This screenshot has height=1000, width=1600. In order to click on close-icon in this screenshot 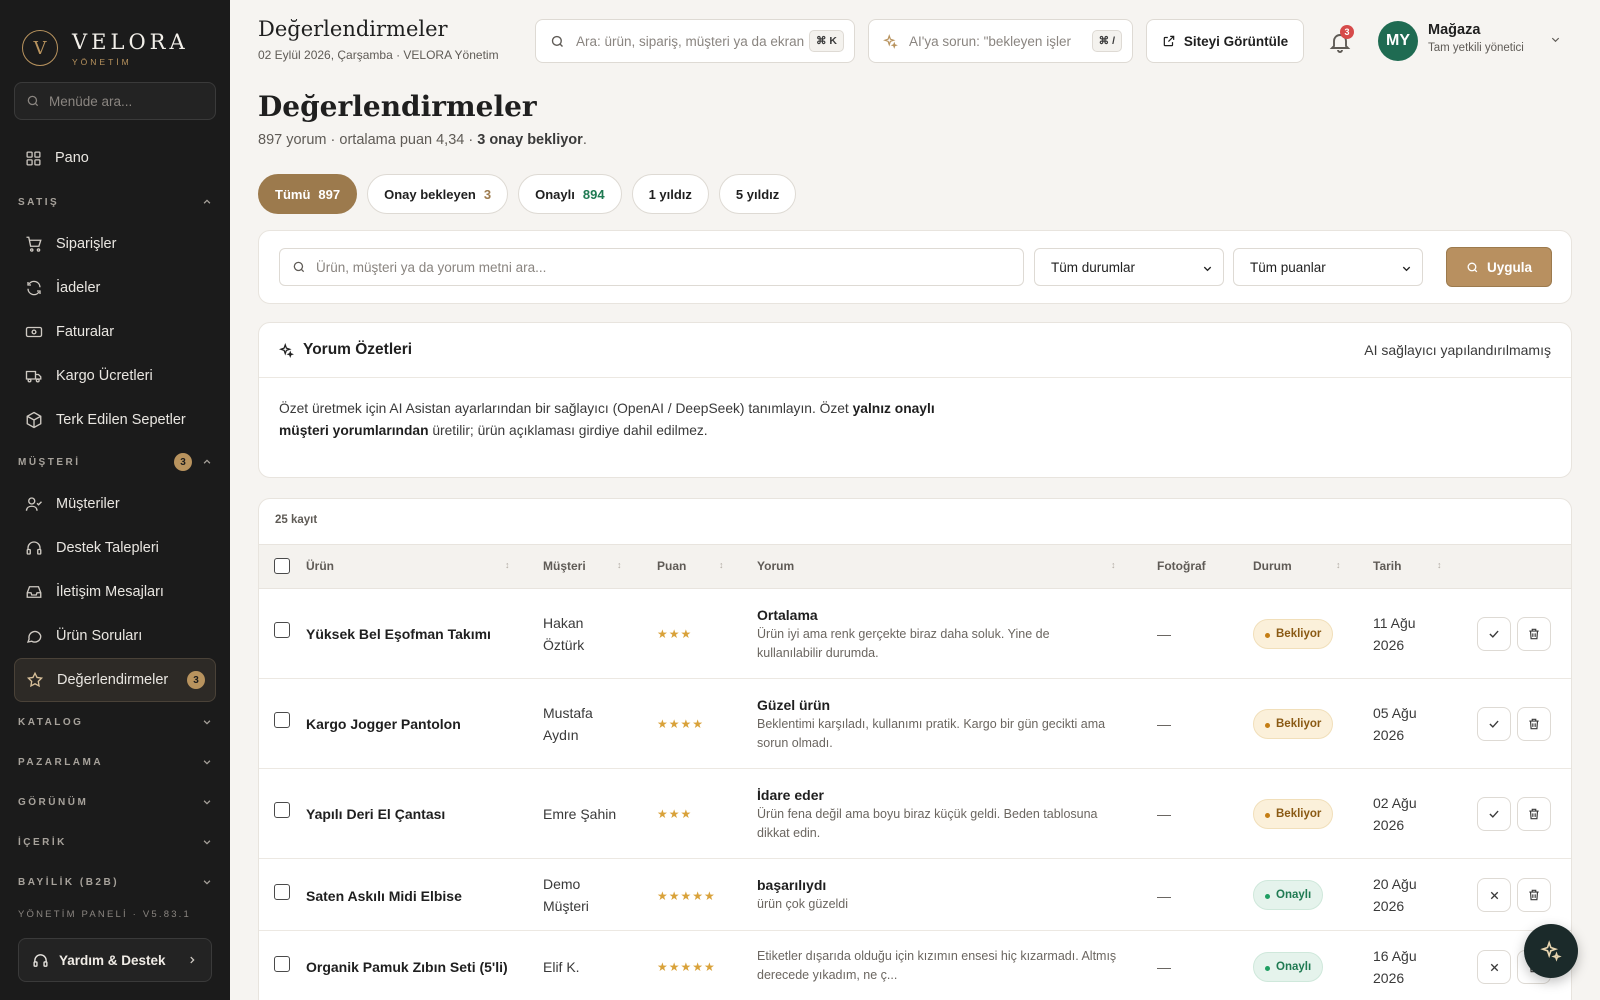, I will do `click(1494, 895)`.